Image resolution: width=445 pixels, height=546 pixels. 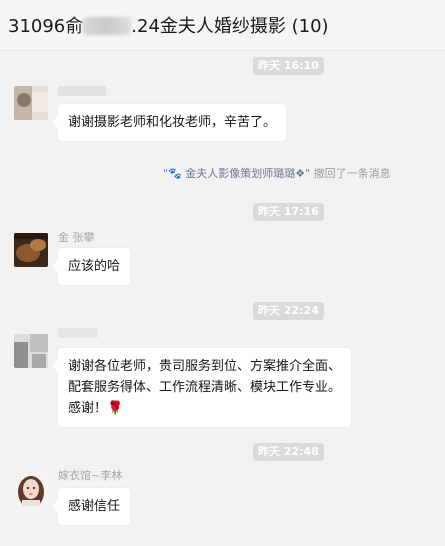 What do you see at coordinates (288, 66) in the screenshot?
I see `timestamp-badge: 昨天 16:10` at bounding box center [288, 66].